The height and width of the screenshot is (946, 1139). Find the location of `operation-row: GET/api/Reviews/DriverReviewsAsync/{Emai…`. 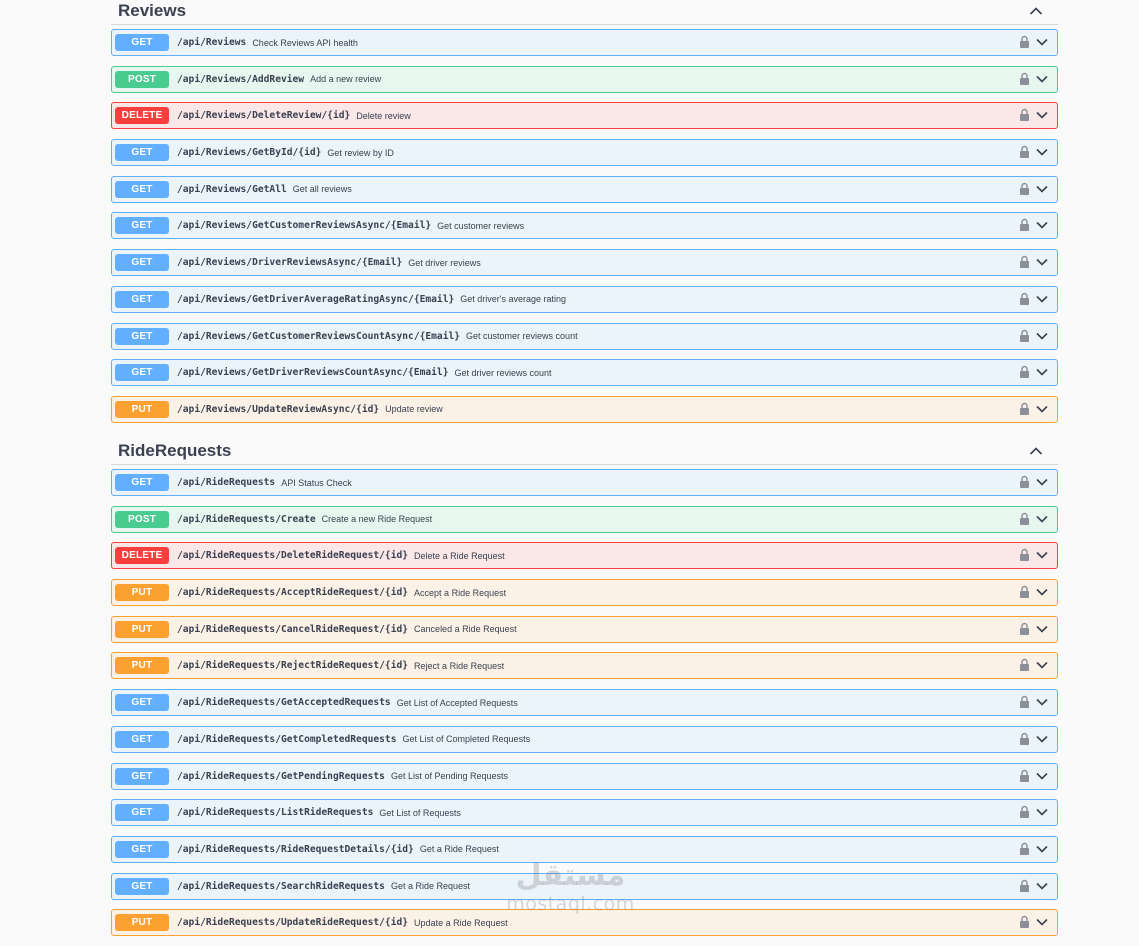

operation-row: GET/api/Reviews/DriverReviewsAsync/{Emai… is located at coordinates (584, 263).